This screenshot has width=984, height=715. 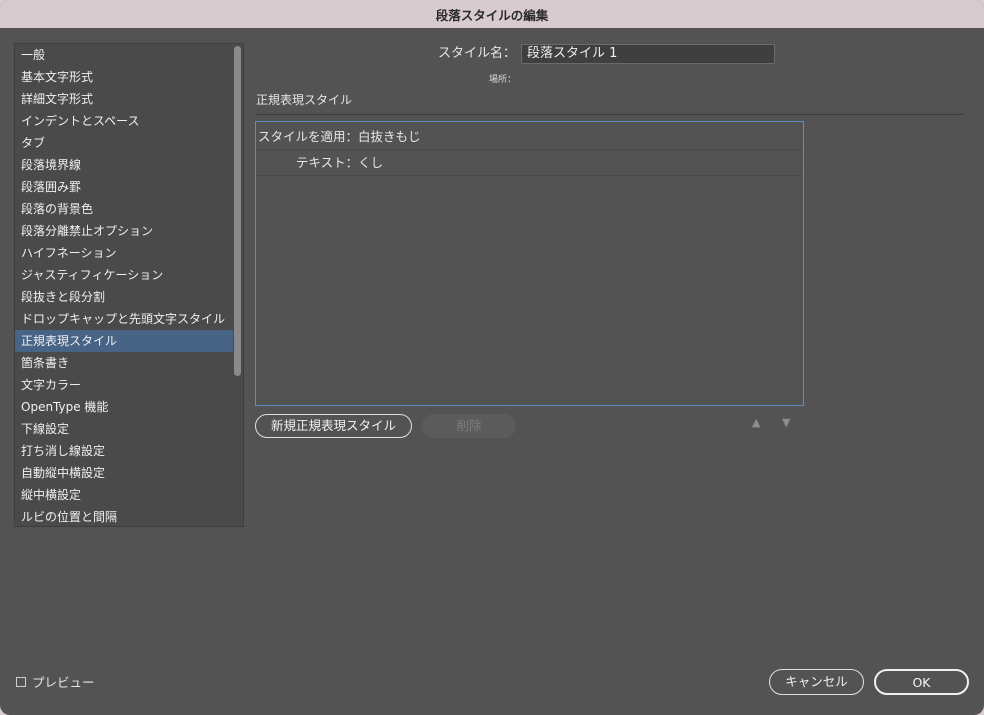 What do you see at coordinates (124, 319) in the screenshot?
I see `sidebar-item: ドロップキャップと先頭文字スタイル` at bounding box center [124, 319].